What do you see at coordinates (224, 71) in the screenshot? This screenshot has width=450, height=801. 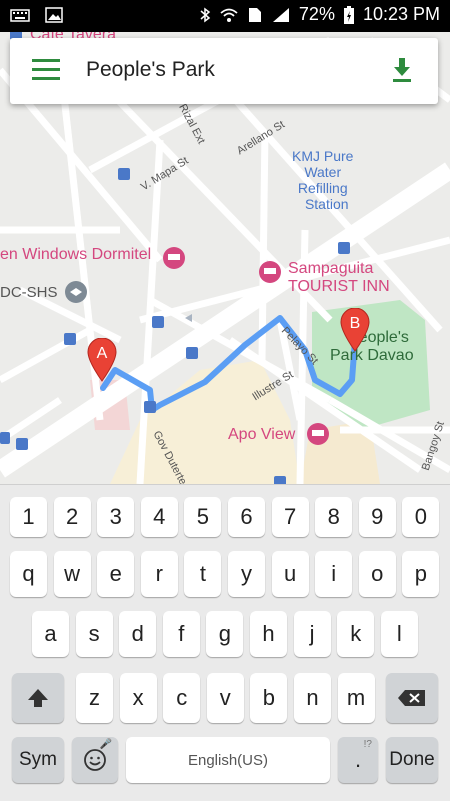 I see `search-card: People's Park` at bounding box center [224, 71].